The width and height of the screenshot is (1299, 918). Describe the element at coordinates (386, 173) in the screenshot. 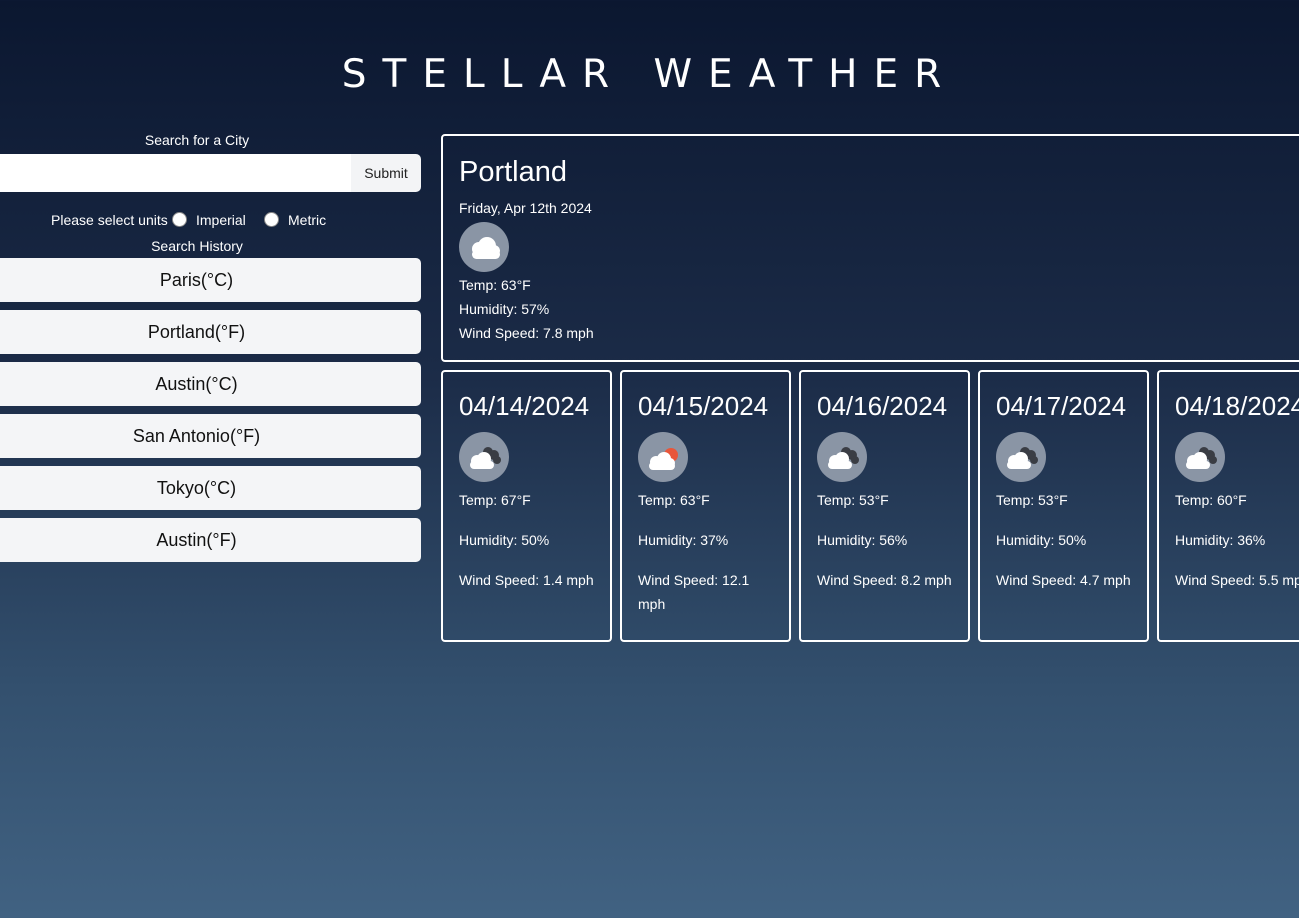

I see `submit-button: Submit` at that location.